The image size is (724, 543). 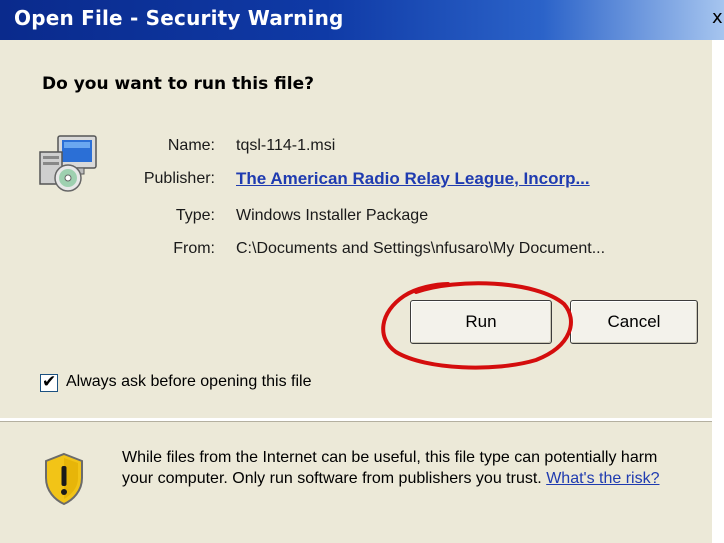 What do you see at coordinates (634, 322) in the screenshot?
I see `cancel-button: Cancel` at bounding box center [634, 322].